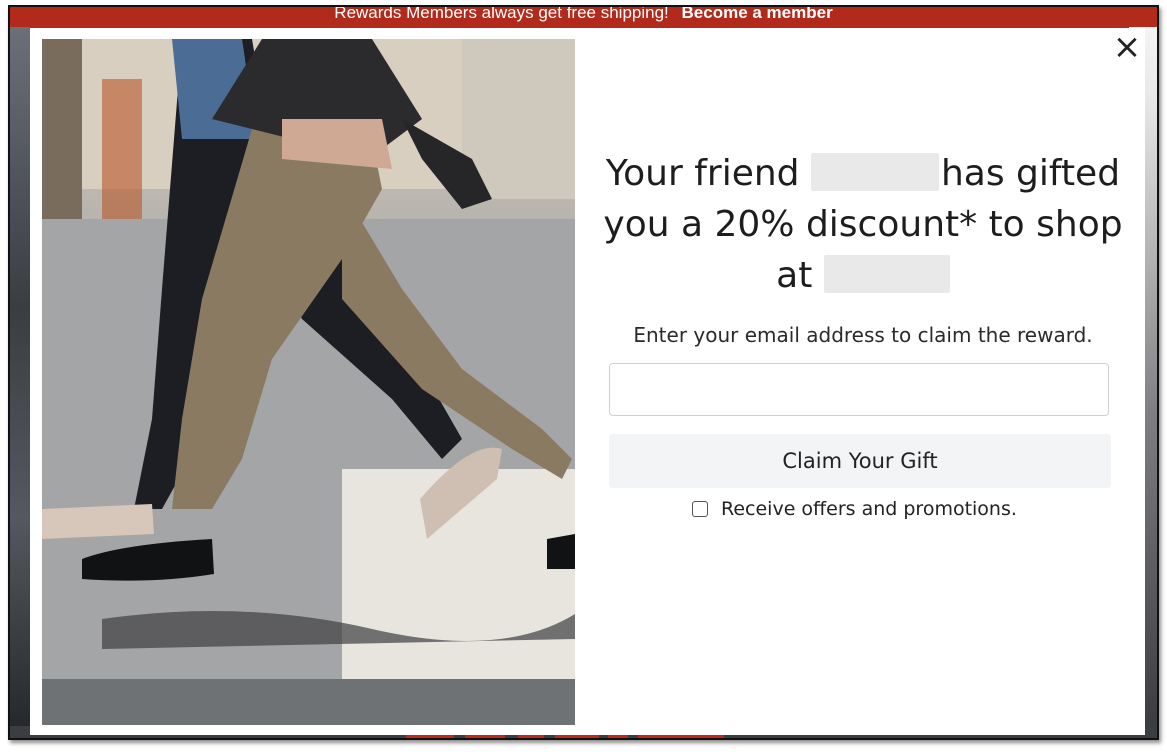  I want to click on headline-line3-before: at, so click(794, 275).